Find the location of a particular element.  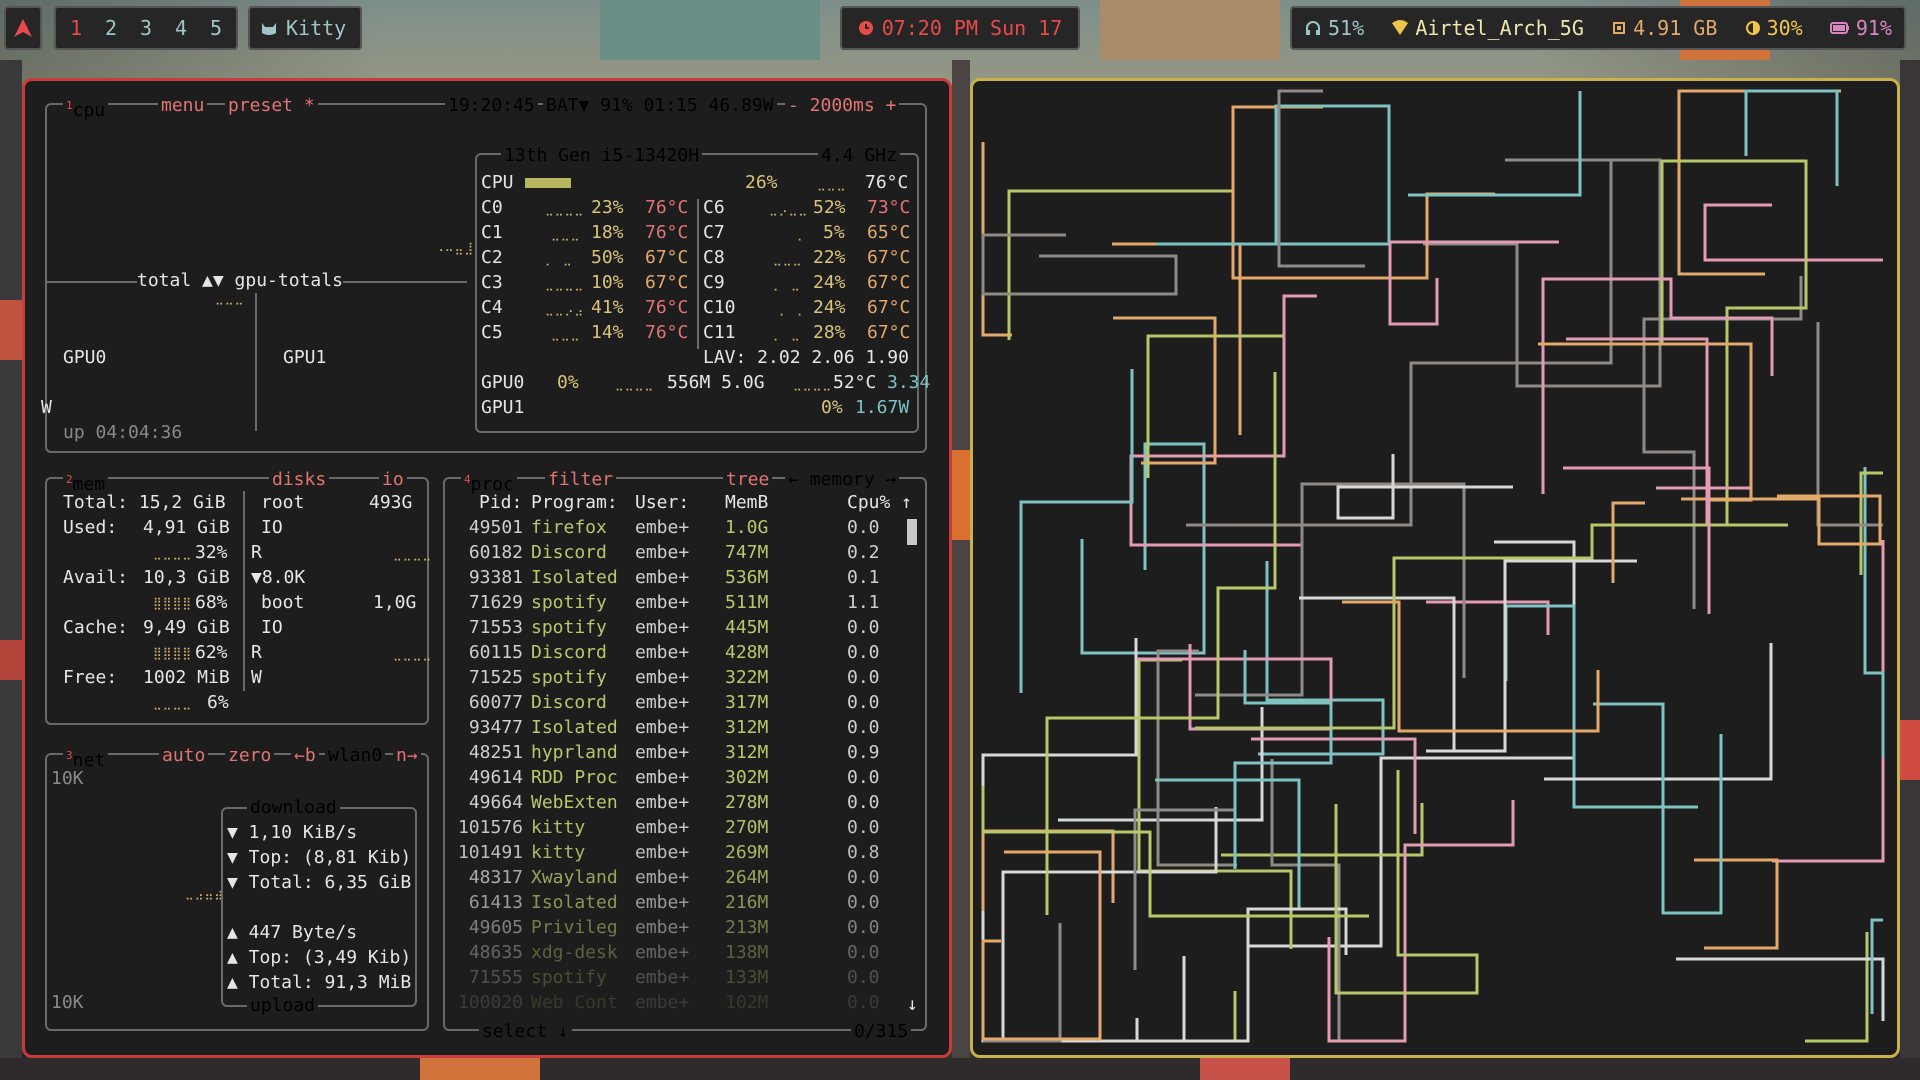

process-row: 49614 RDD Proc embe+ 302M 0.0 is located at coordinates (685, 778).